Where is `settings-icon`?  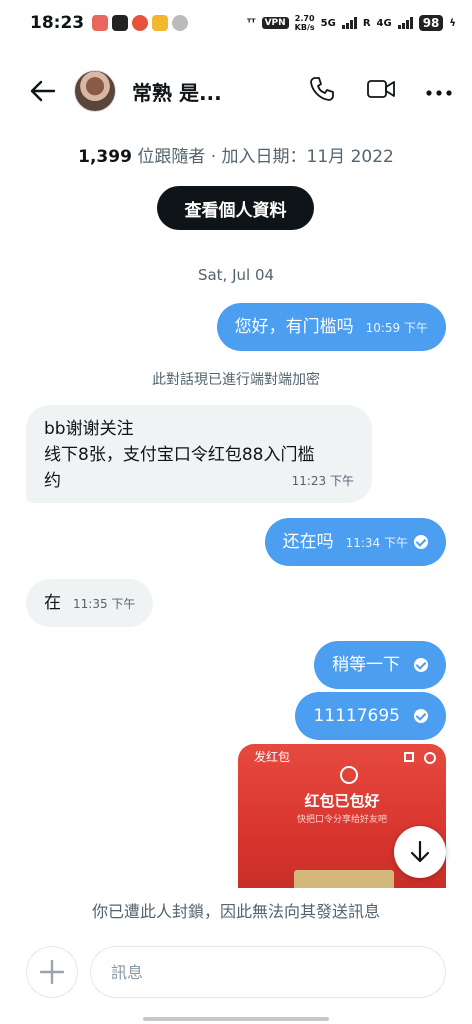
settings-icon is located at coordinates (430, 758).